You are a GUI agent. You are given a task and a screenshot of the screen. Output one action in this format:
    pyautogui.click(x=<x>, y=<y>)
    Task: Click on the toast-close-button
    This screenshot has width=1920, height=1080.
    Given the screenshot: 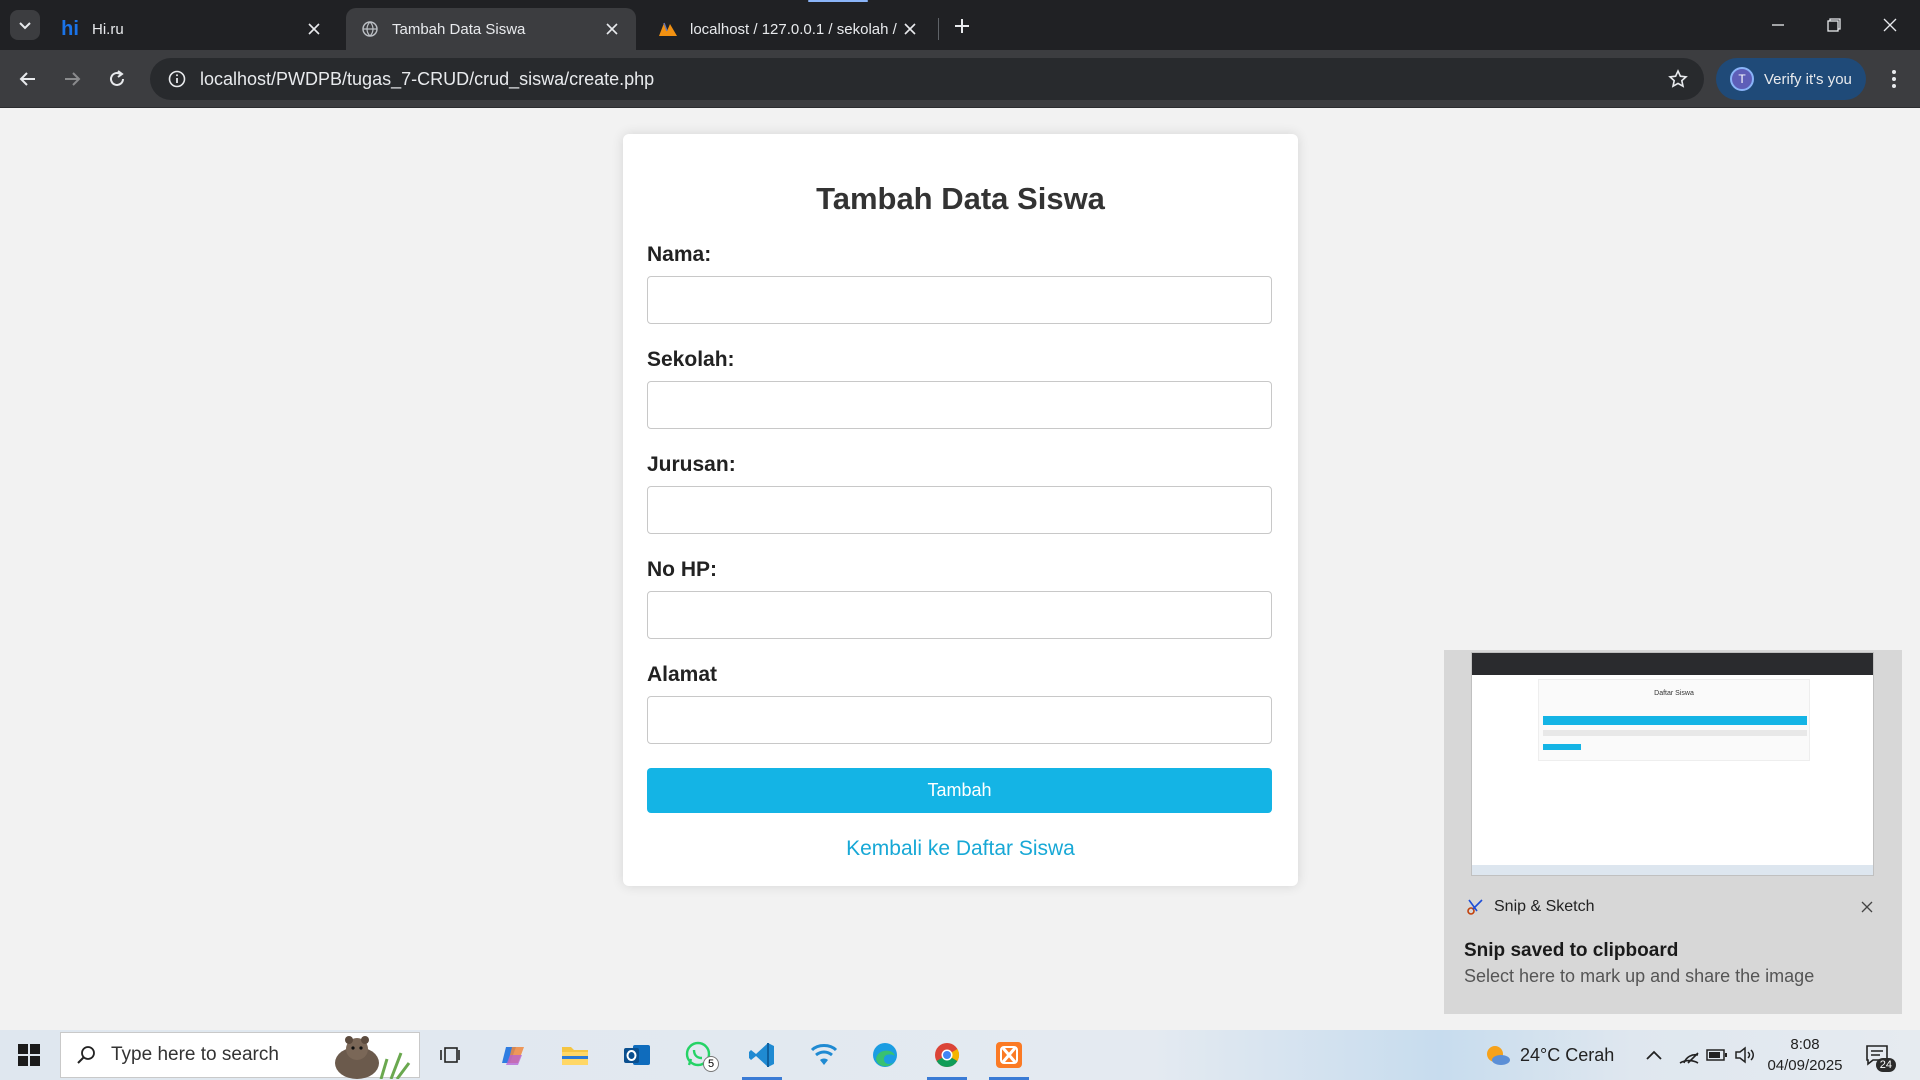 What is the action you would take?
    pyautogui.click(x=1867, y=907)
    